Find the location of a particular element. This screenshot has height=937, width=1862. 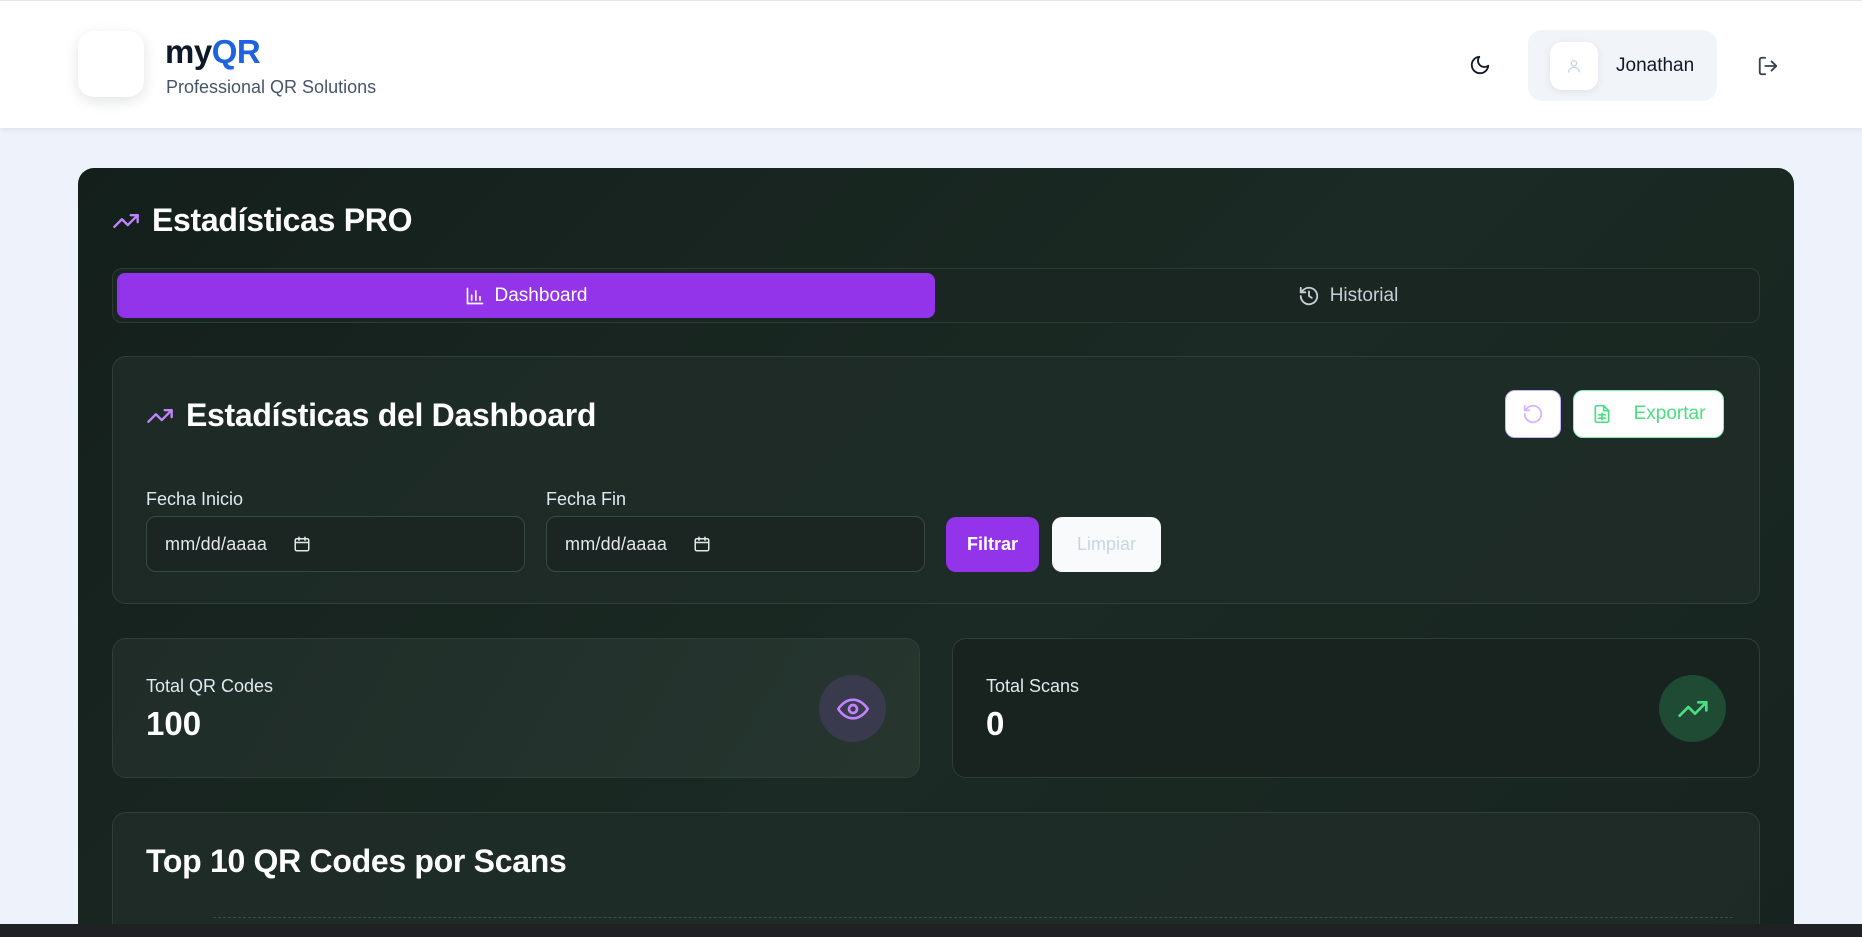

panel-title: Estadísticas PRO is located at coordinates (262, 220).